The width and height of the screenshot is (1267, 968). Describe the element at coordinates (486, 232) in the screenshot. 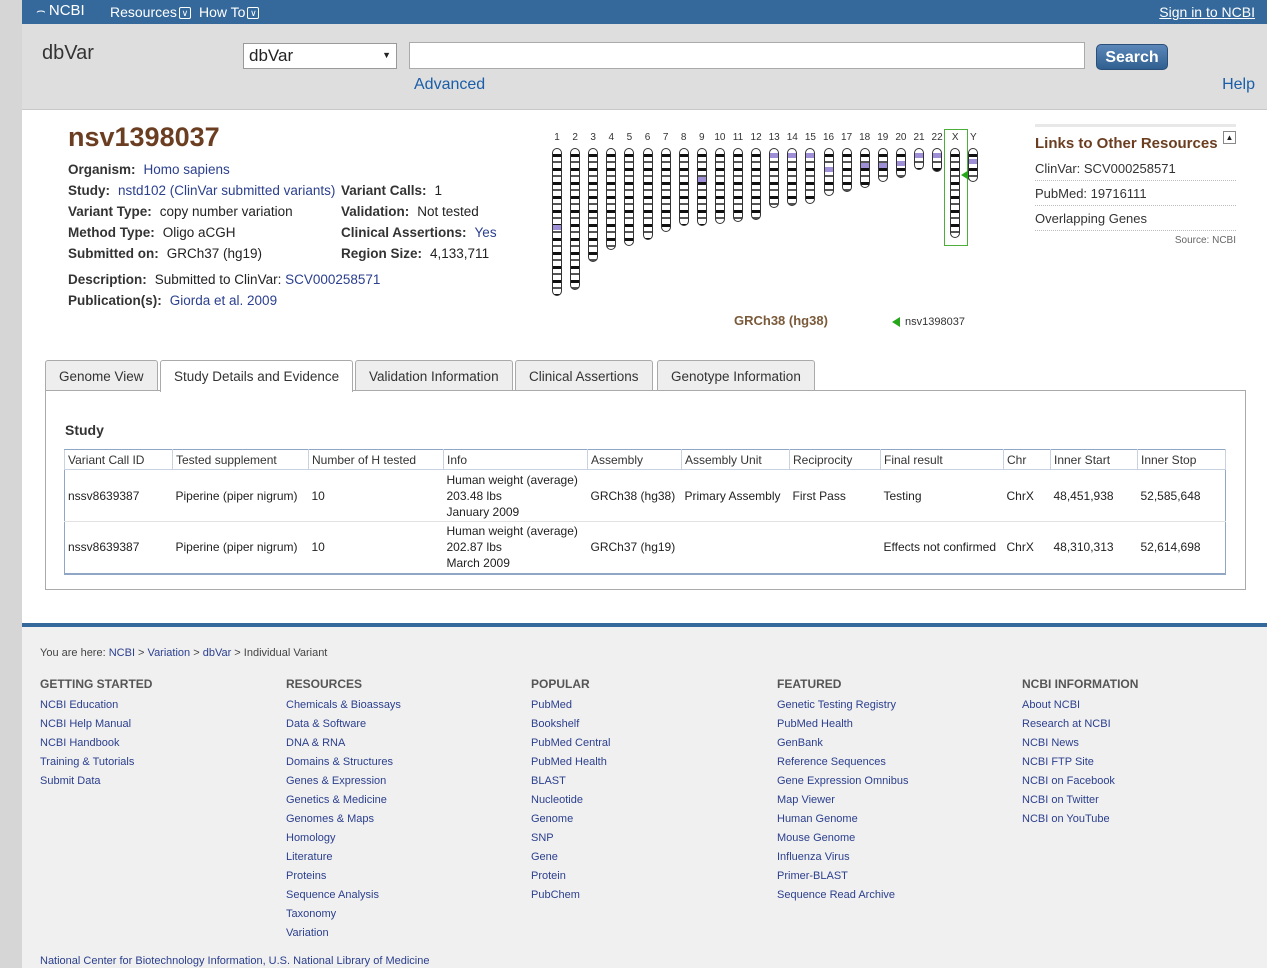

I see `clinical-assertions-link: Yes` at that location.